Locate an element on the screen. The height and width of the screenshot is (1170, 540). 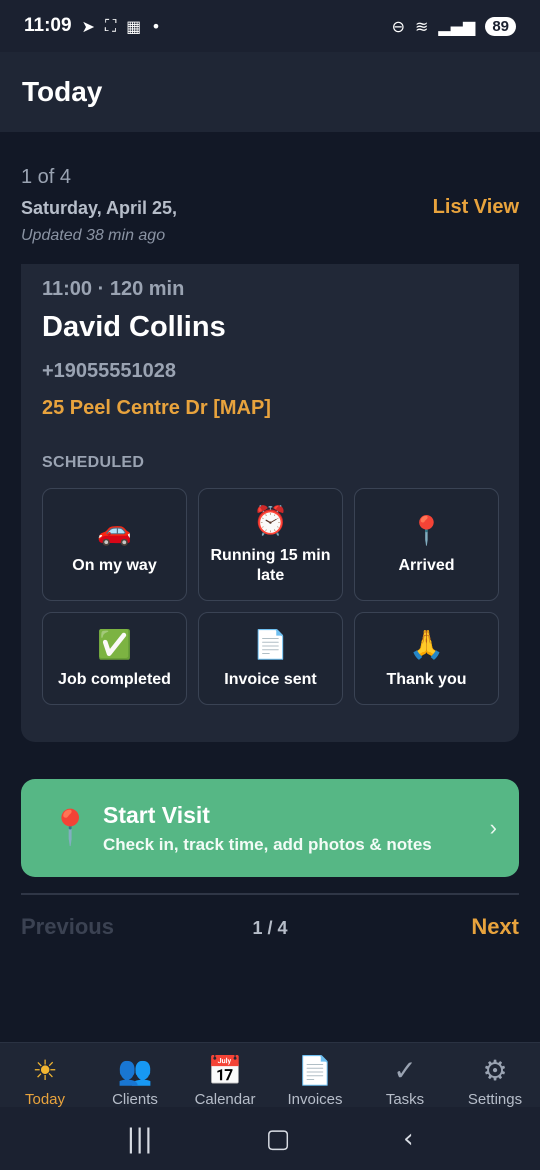
calendar-icon: ▦ is located at coordinates (134, 26).